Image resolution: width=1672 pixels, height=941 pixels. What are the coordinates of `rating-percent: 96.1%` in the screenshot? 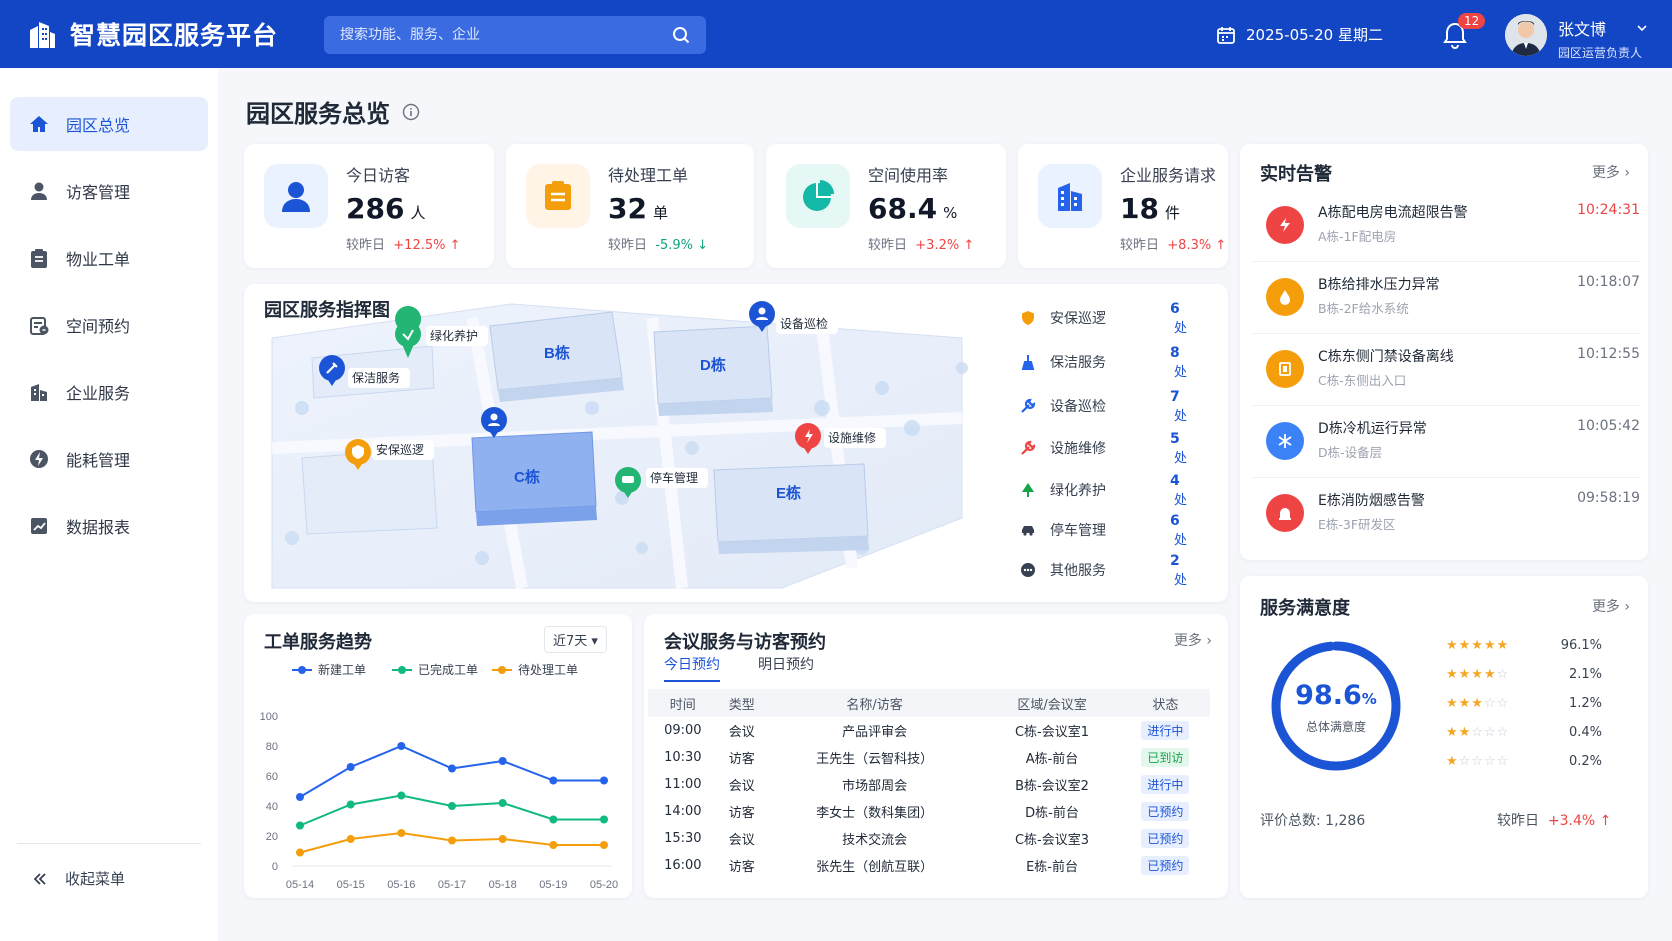 It's located at (1581, 645).